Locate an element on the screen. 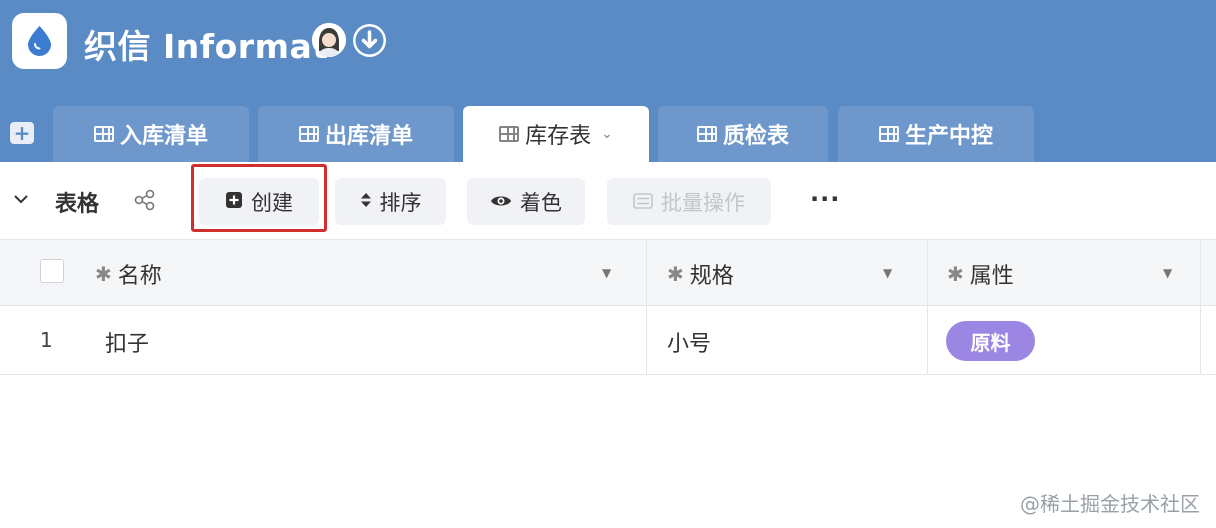 The image size is (1216, 528). tab-outbound-list: 出库清单 is located at coordinates (356, 134).